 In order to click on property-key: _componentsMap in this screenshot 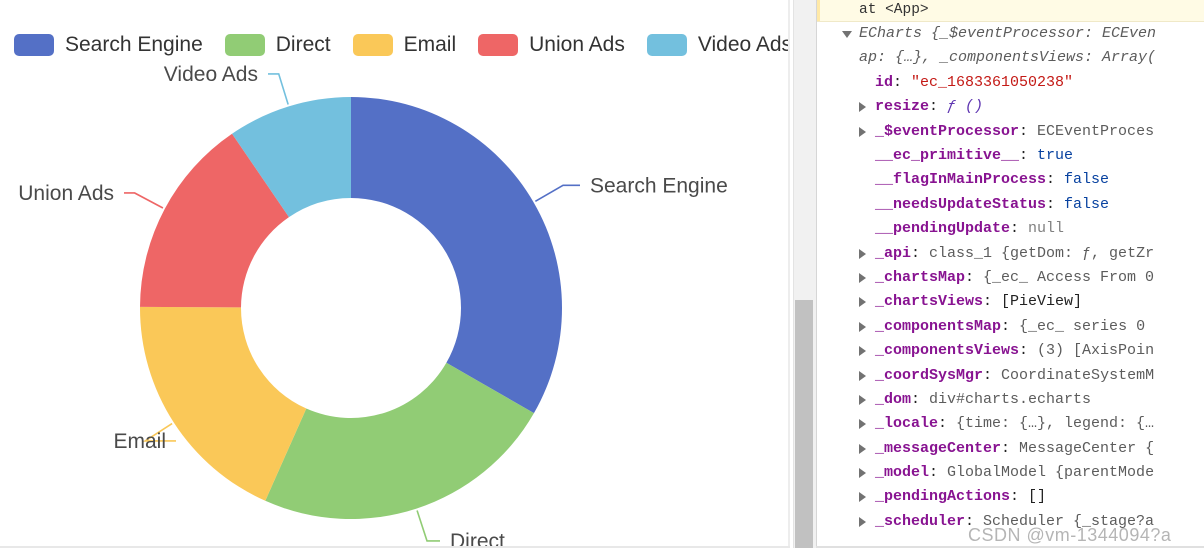, I will do `click(938, 326)`.